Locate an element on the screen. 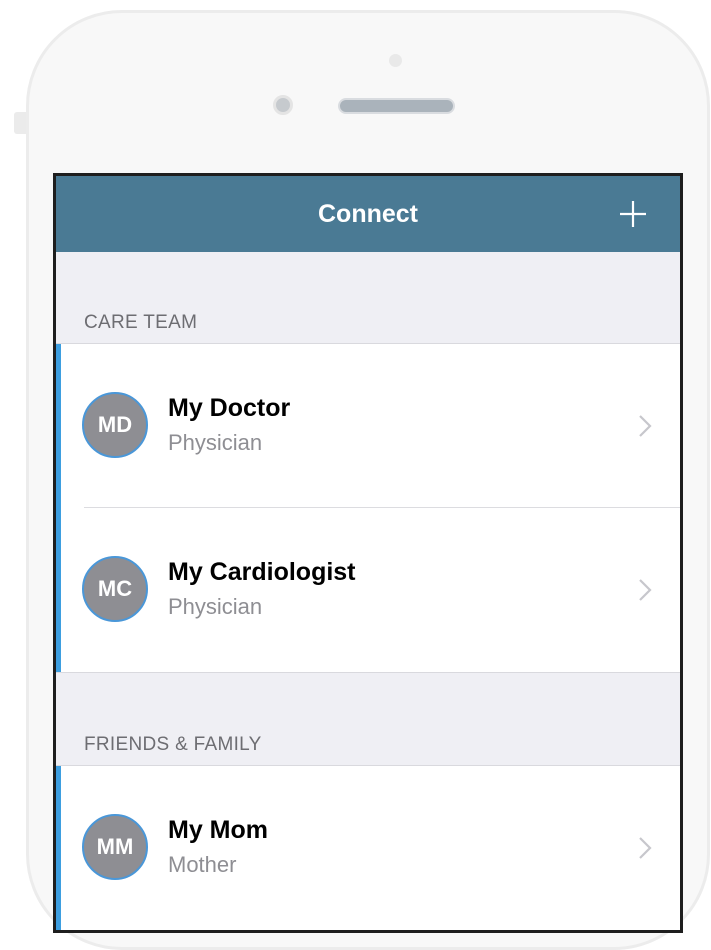 The image size is (711, 950). proximity-sensor is located at coordinates (395, 60).